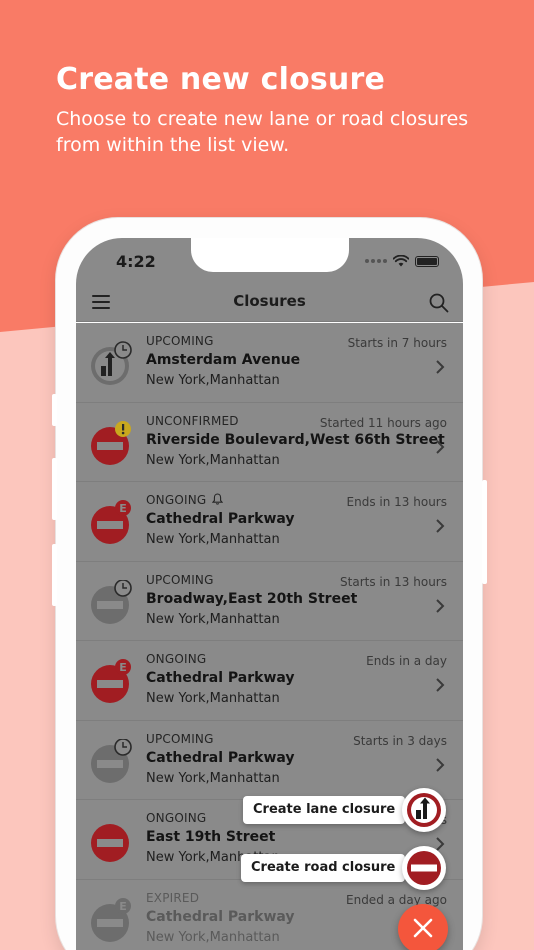 The height and width of the screenshot is (950, 534). I want to click on closure-name: Amsterdam Avenue, so click(223, 360).